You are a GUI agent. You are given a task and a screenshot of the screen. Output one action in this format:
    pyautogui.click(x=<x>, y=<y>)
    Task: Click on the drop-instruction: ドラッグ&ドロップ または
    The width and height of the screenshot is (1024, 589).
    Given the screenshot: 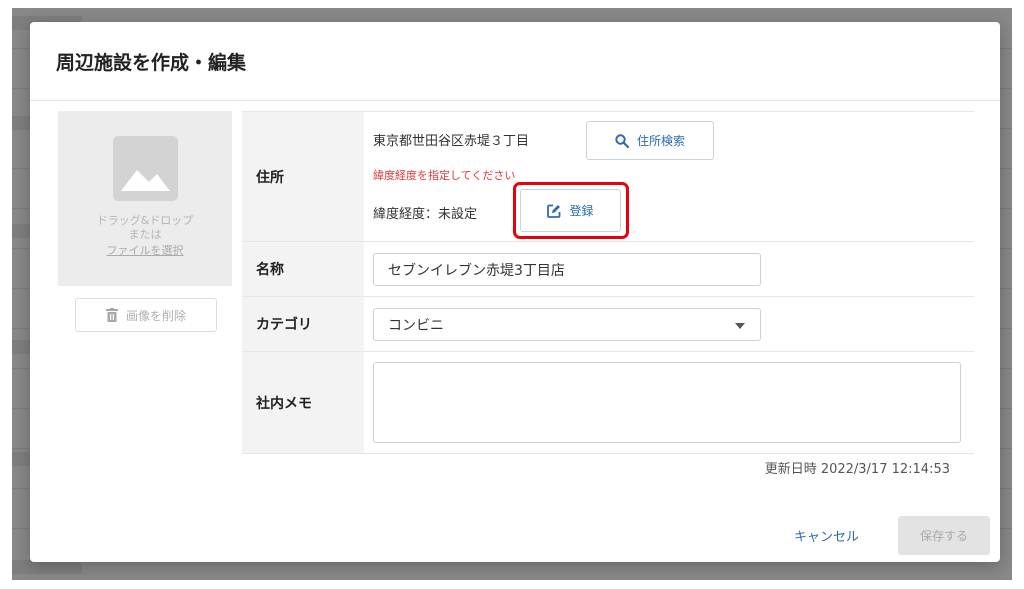 What is the action you would take?
    pyautogui.click(x=145, y=228)
    